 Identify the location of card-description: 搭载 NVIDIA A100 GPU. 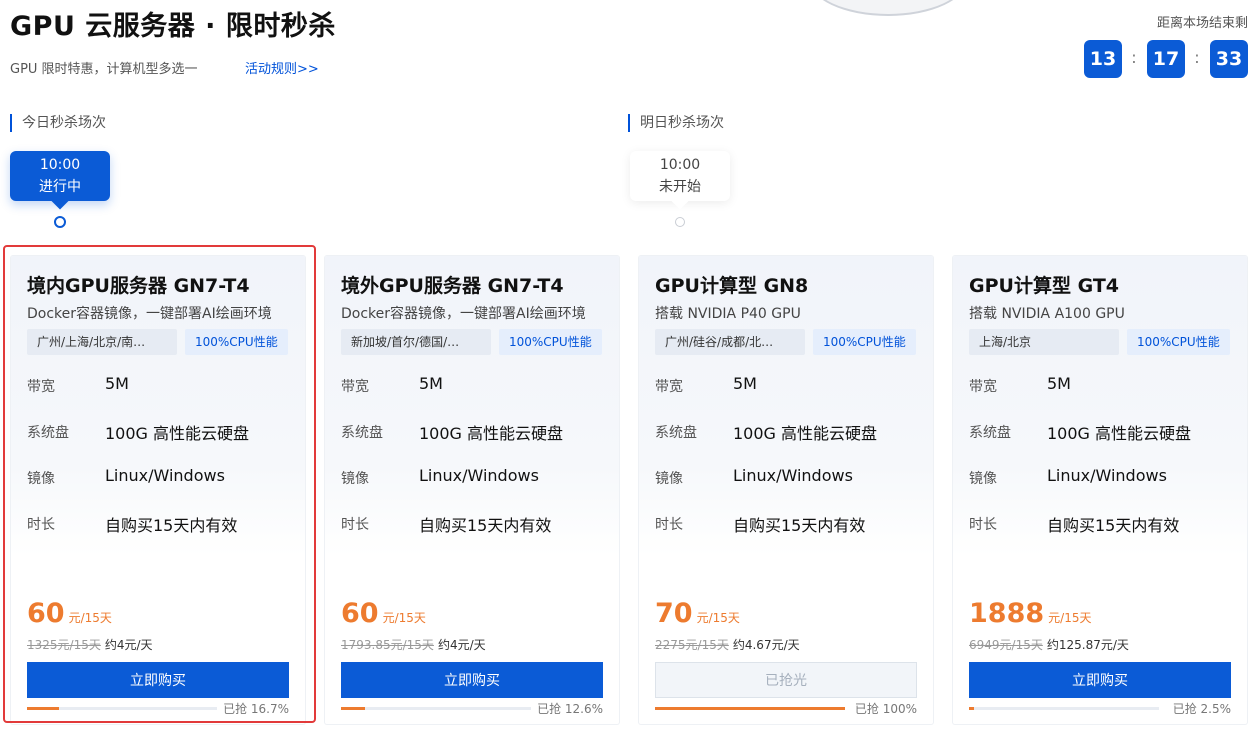
(1047, 314).